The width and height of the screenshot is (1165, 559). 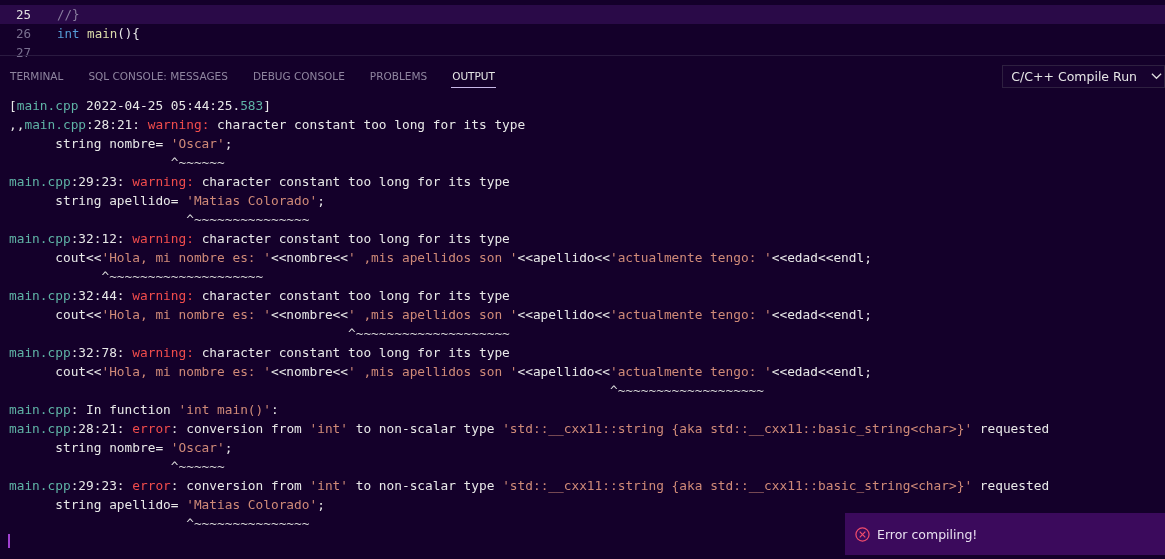 What do you see at coordinates (398, 76) in the screenshot?
I see `panel-tab: PROBLEMS` at bounding box center [398, 76].